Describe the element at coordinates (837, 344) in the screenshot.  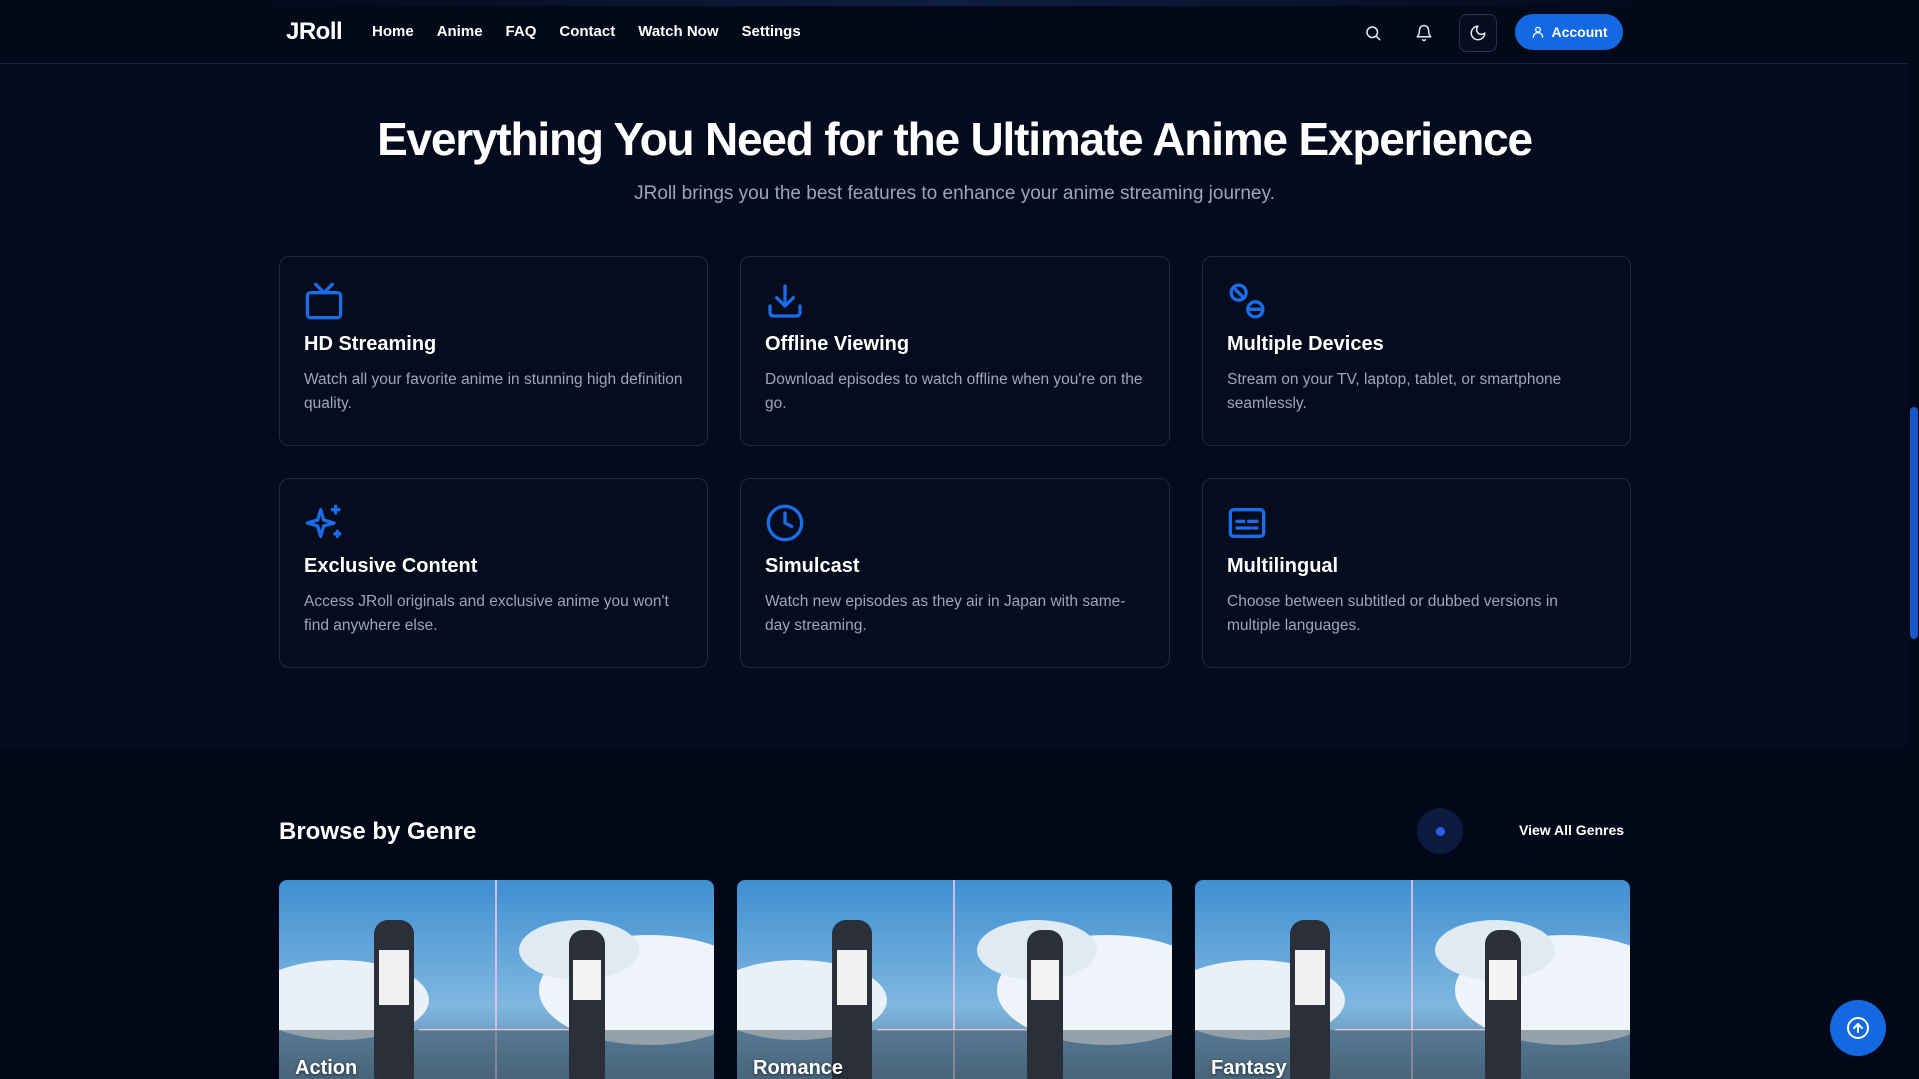
I see `feature-title: Offline Viewing` at that location.